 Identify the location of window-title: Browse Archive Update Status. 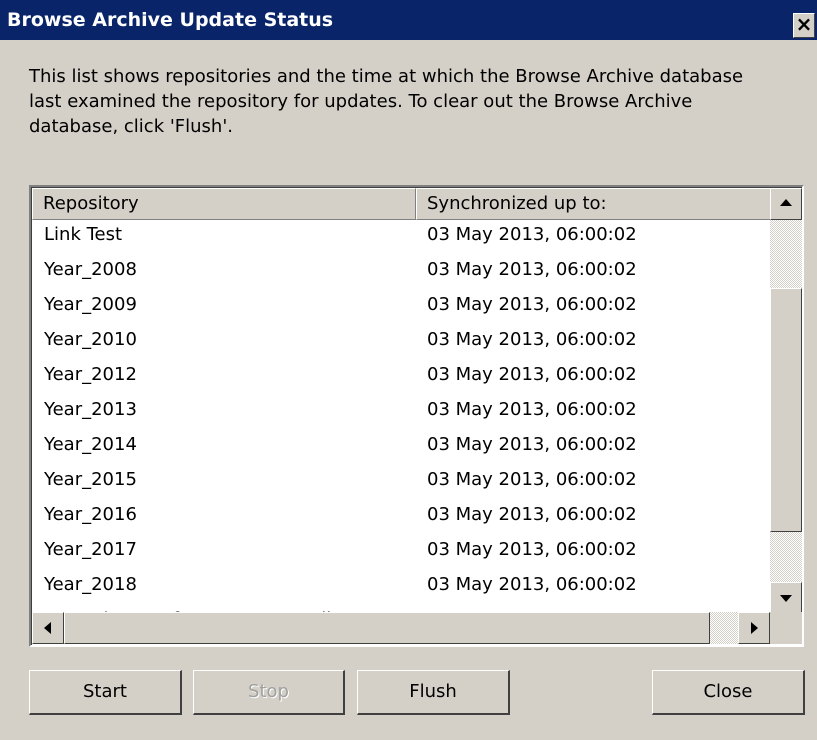
(170, 20).